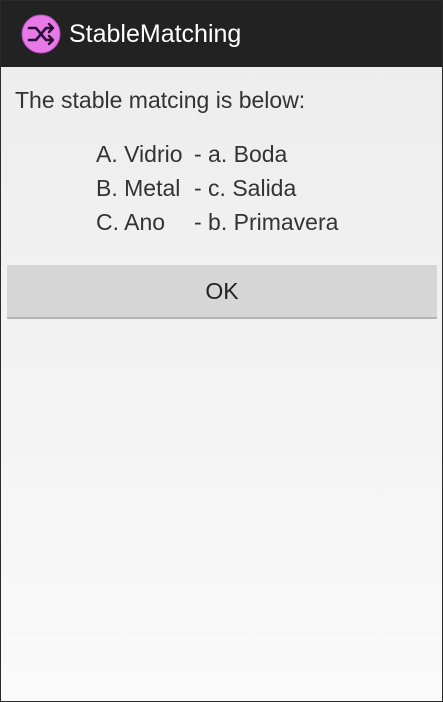 The width and height of the screenshot is (443, 702). I want to click on match-row: A. Vidrio - a. Boda, so click(217, 156).